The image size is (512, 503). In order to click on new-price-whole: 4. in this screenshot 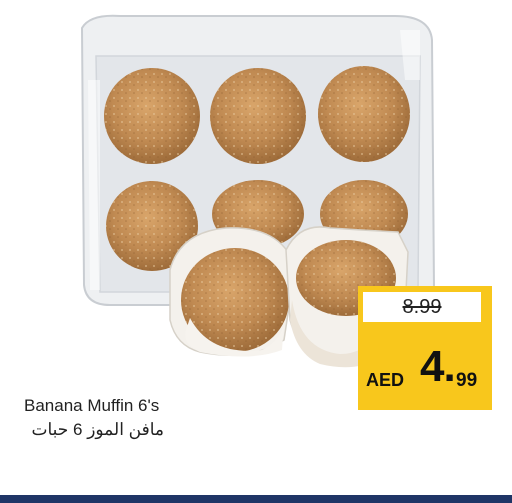, I will do `click(438, 366)`.